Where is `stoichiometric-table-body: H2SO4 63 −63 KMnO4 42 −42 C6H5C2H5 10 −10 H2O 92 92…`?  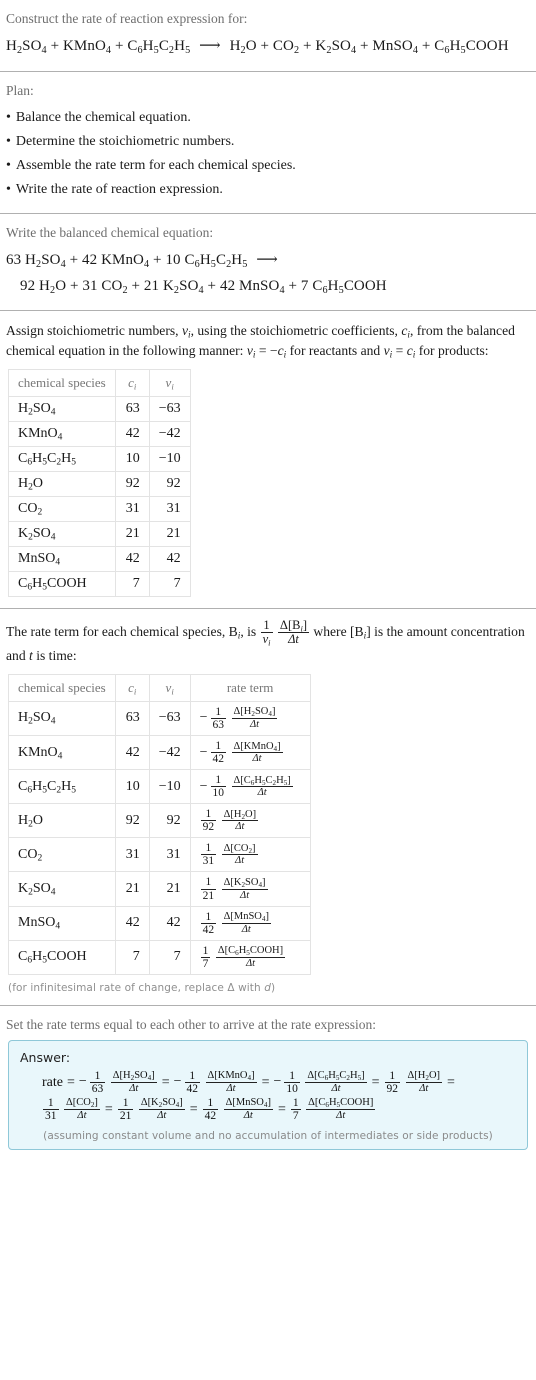 stoichiometric-table-body: H2SO4 63 −63 KMnO4 42 −42 C6H5C2H5 10 −10 H2O 92 92… is located at coordinates (99, 496).